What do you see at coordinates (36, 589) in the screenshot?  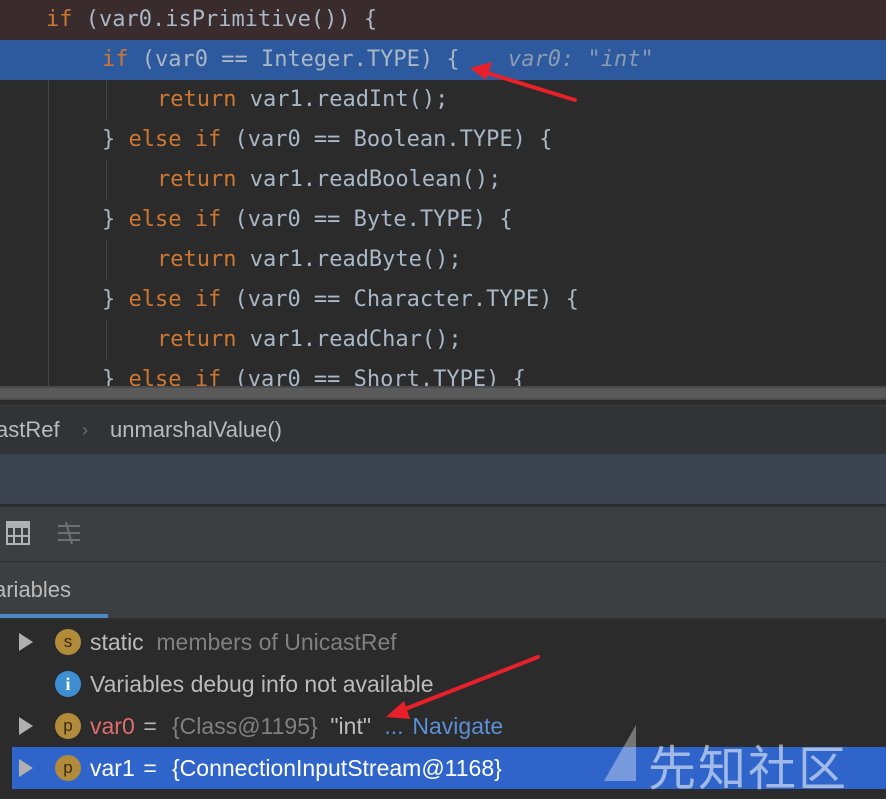 I see `tab-variables-label: ariables` at bounding box center [36, 589].